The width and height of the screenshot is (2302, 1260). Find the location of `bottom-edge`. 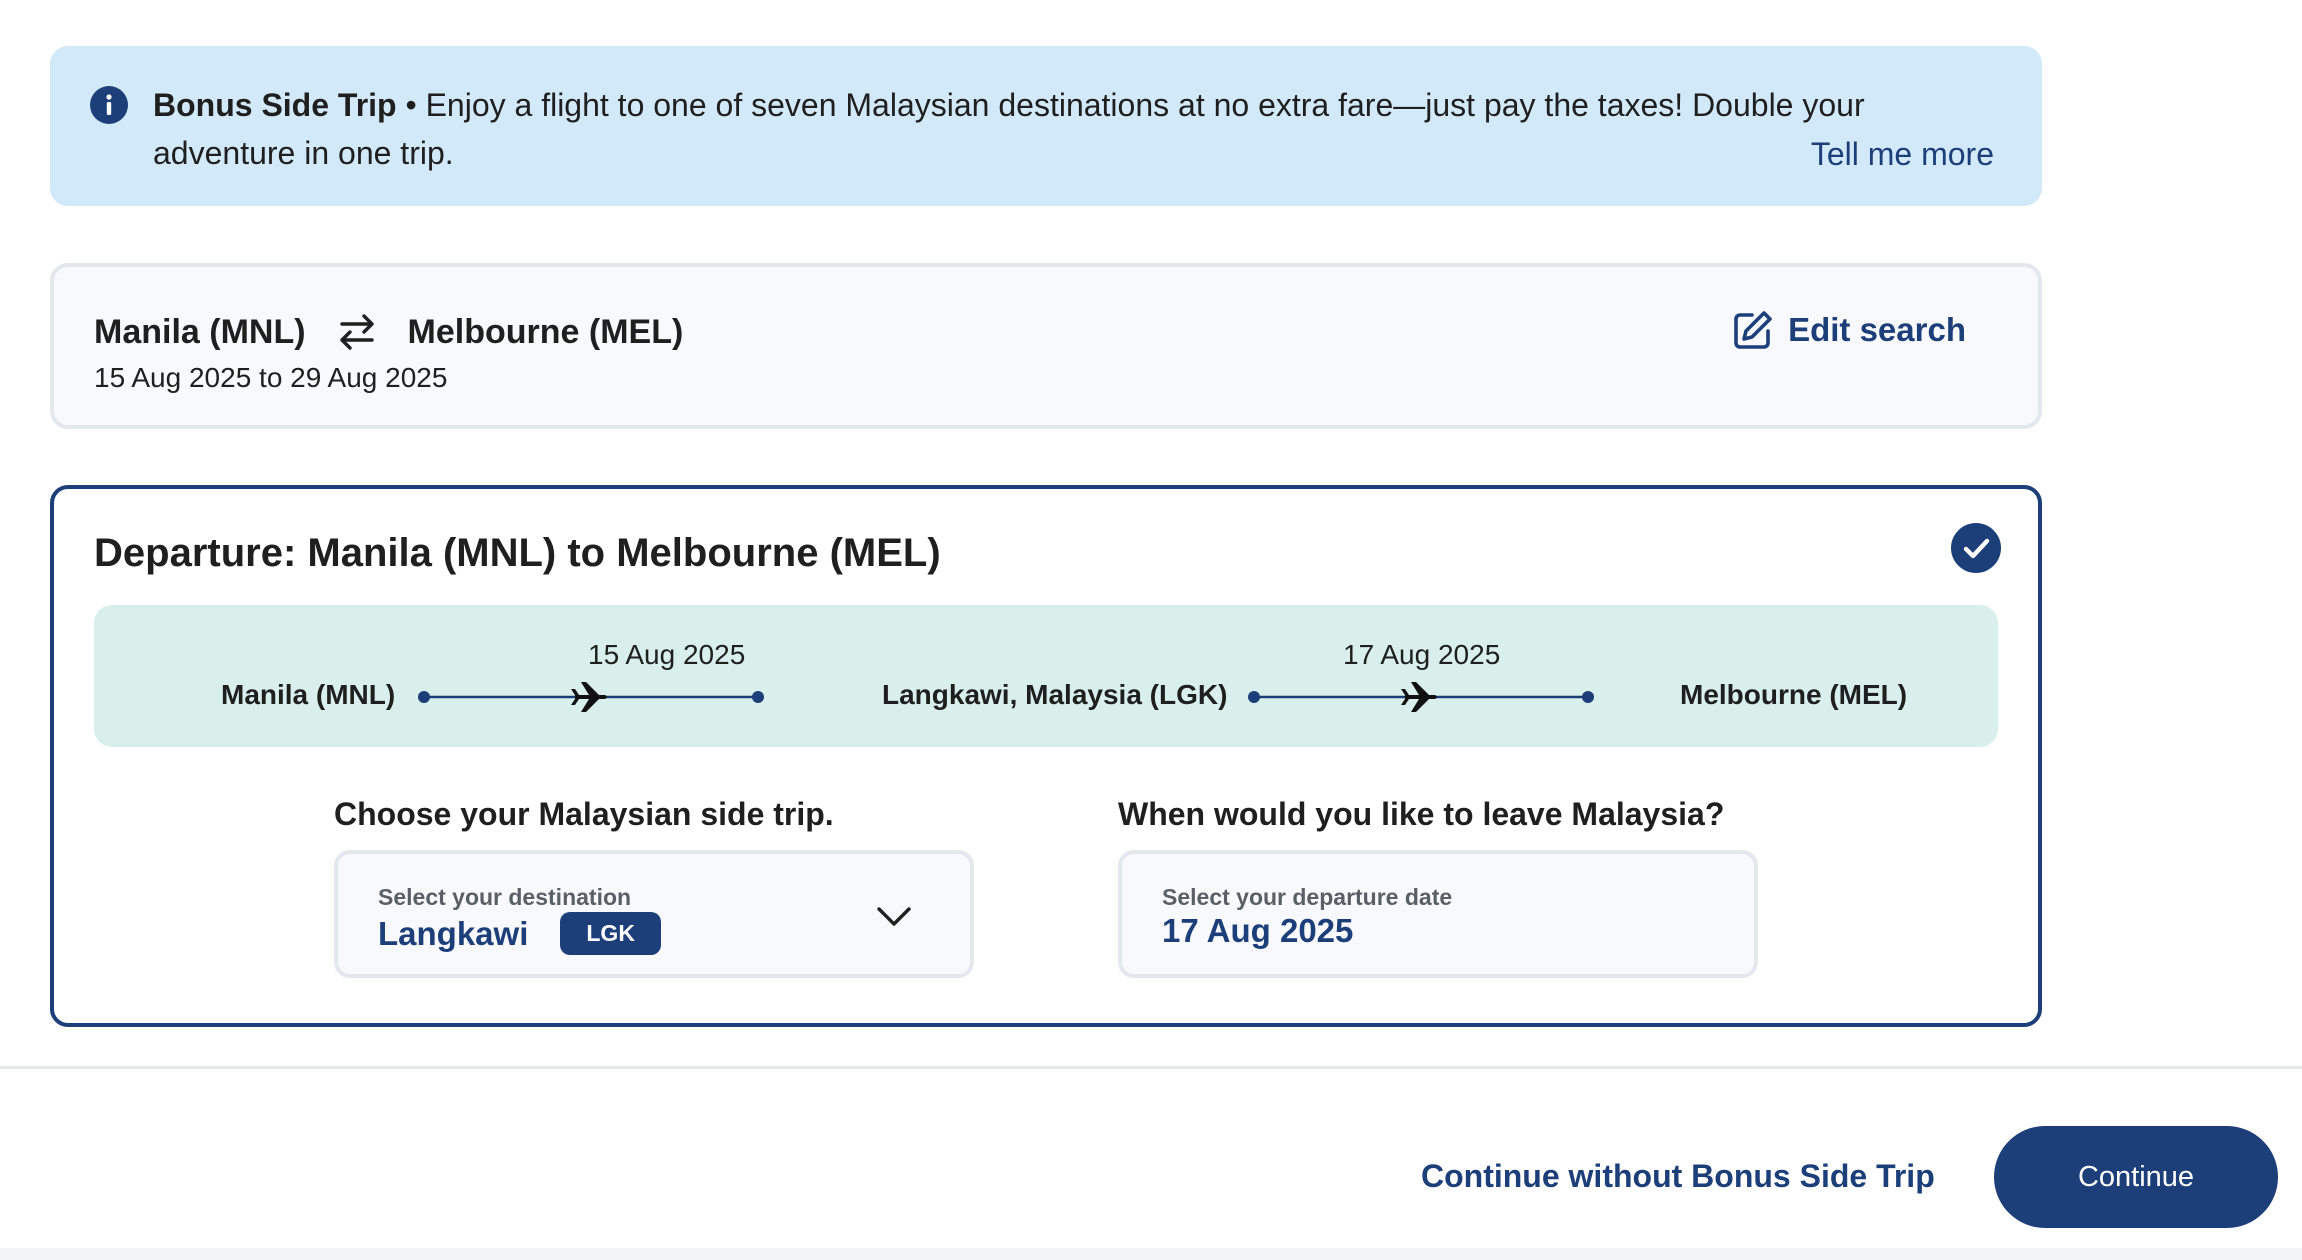

bottom-edge is located at coordinates (1151, 1254).